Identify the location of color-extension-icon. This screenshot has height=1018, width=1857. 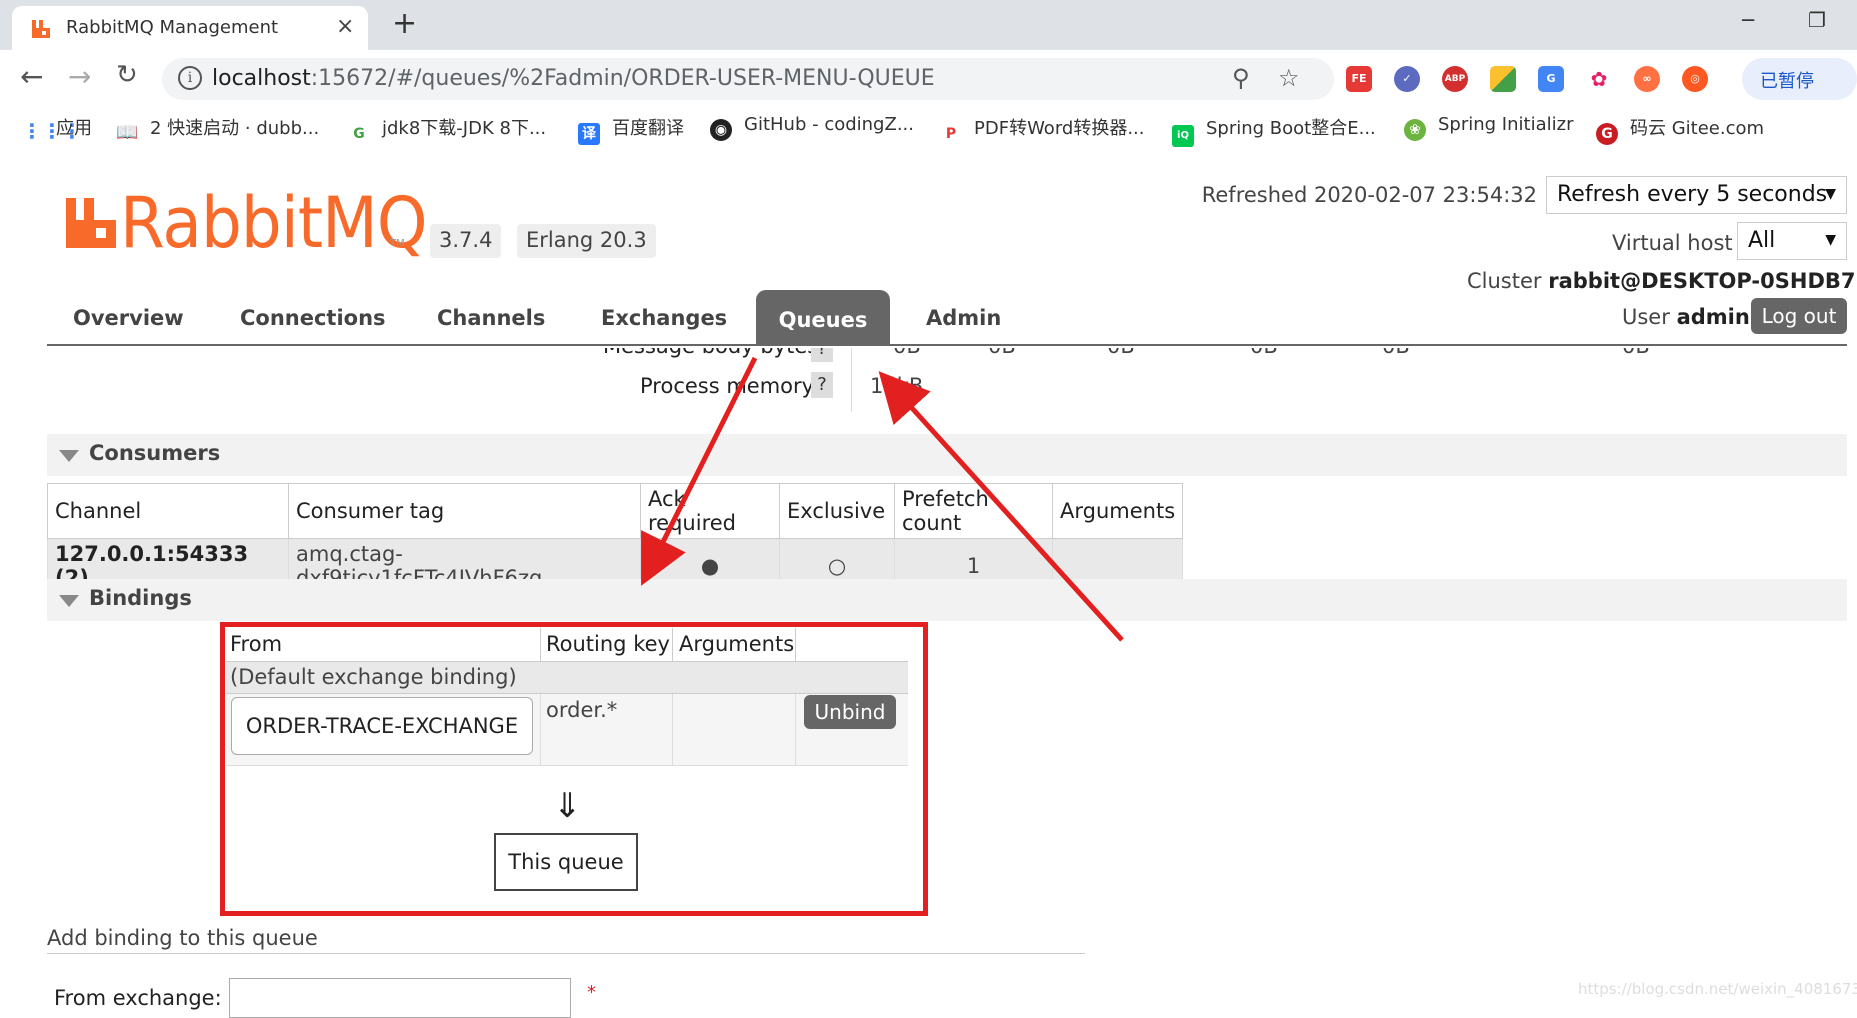
(1503, 79).